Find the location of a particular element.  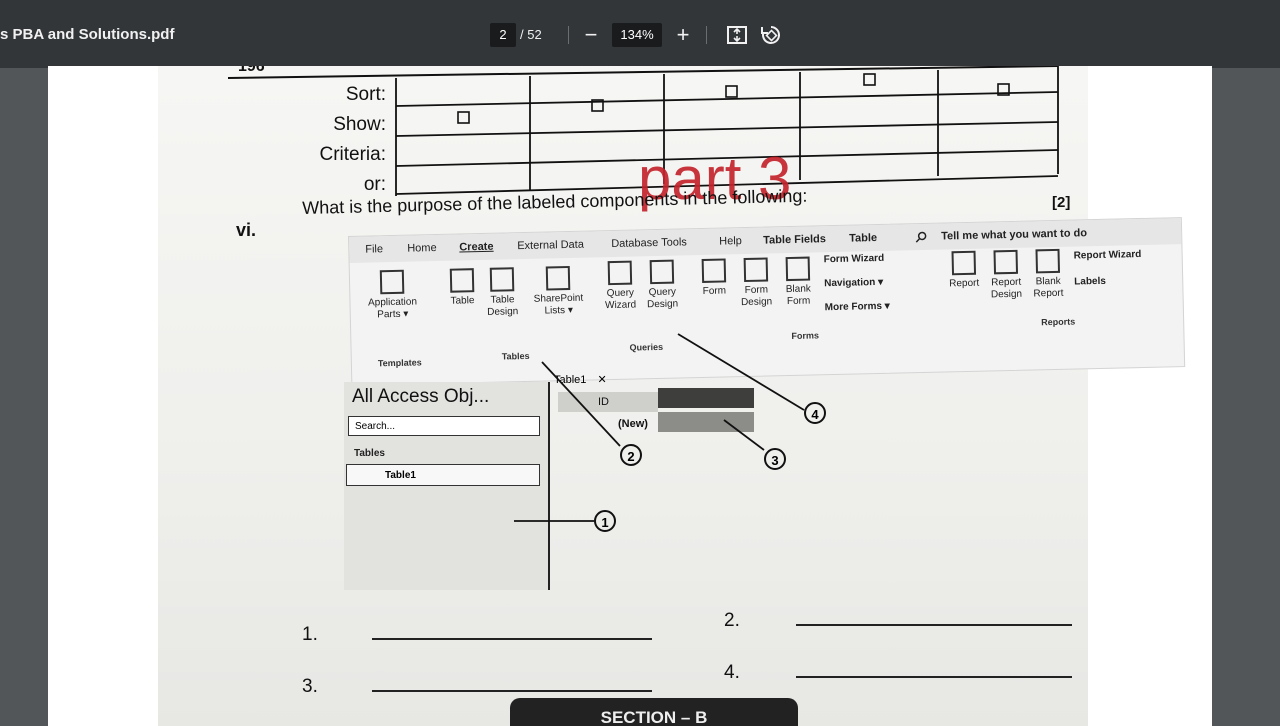

labels-button: Labels is located at coordinates (1122, 281).